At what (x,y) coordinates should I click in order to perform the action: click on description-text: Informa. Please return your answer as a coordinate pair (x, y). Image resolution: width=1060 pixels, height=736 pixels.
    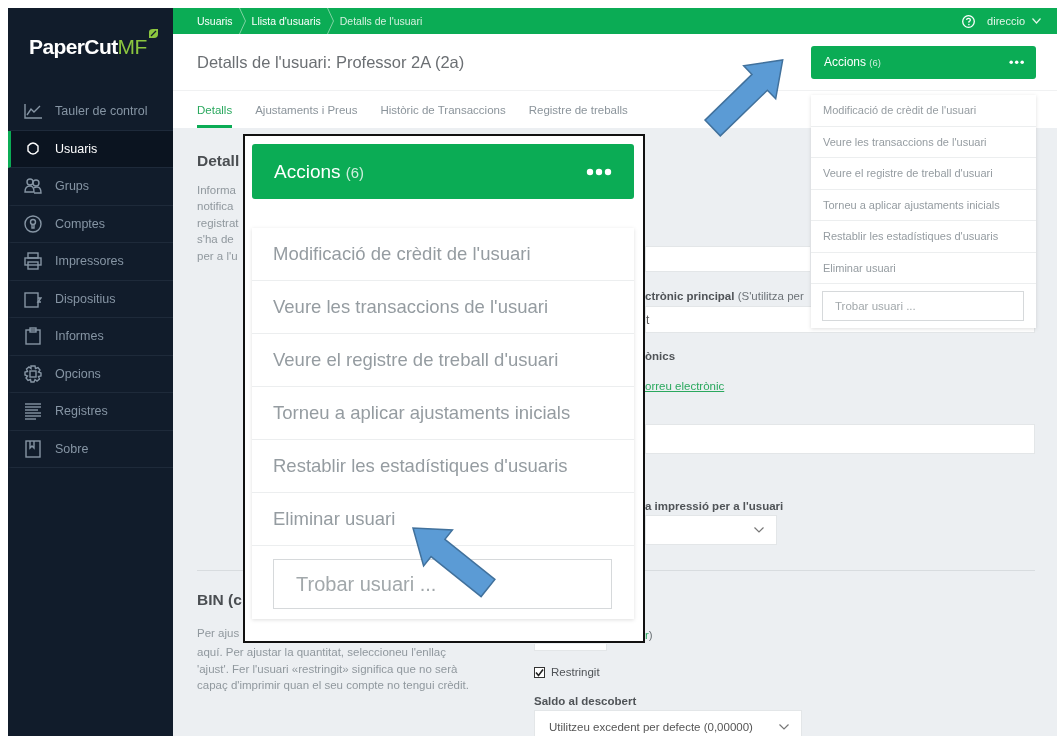
    Looking at the image, I should click on (216, 190).